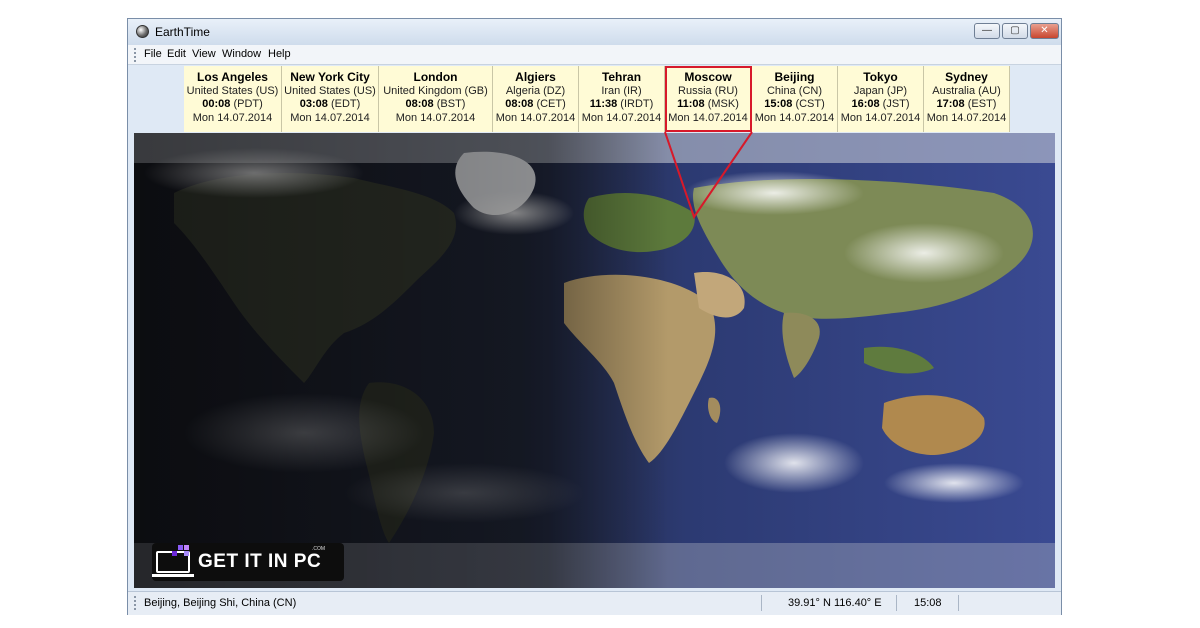  Describe the element at coordinates (142, 31) in the screenshot. I see `globe-icon` at that location.